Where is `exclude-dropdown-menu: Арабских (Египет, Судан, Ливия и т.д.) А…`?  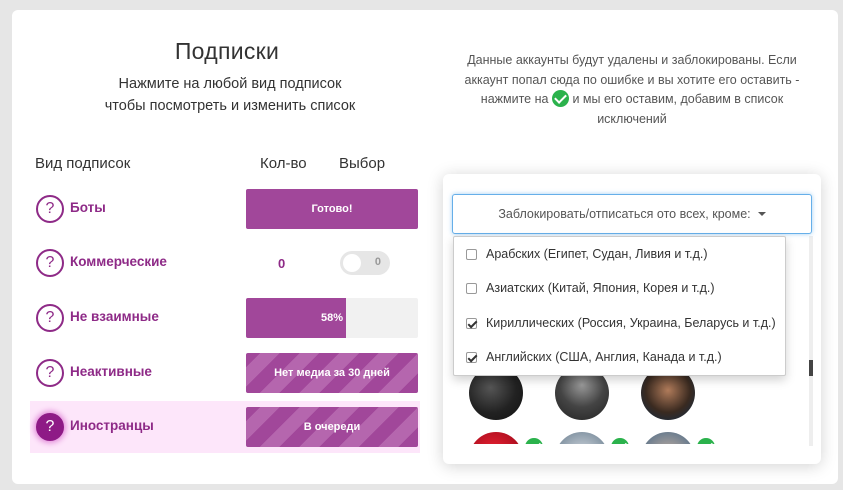 exclude-dropdown-menu: Арабских (Египет, Судан, Ливия и т.д.) А… is located at coordinates (619, 306).